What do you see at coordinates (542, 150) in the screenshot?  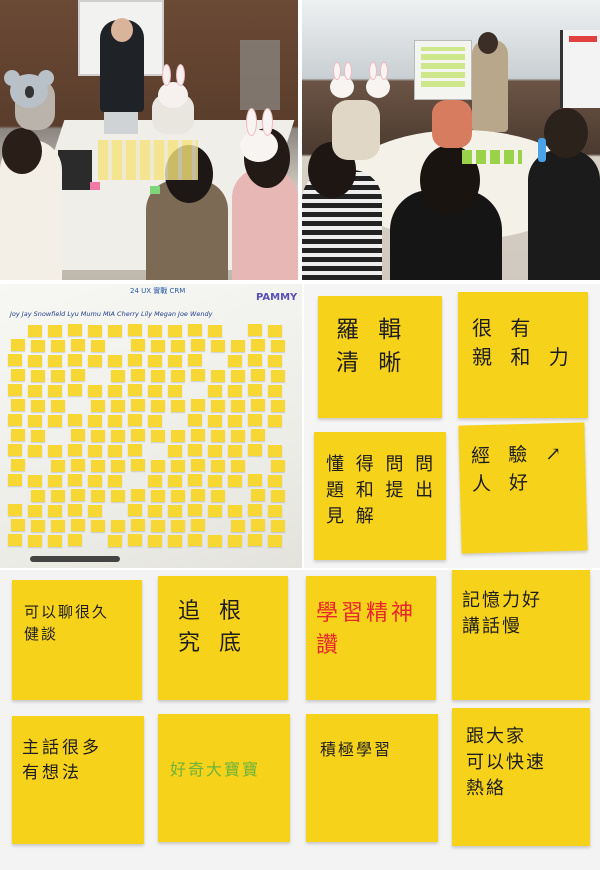 I see `water-bottle` at bounding box center [542, 150].